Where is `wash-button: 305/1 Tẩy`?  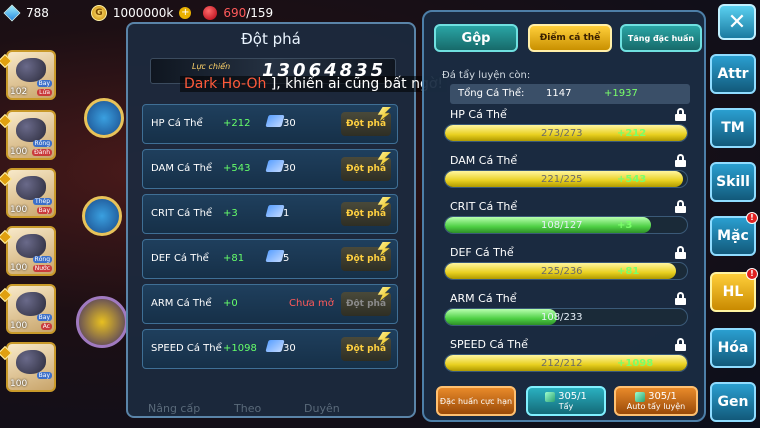 wash-button: 305/1 Tẩy is located at coordinates (566, 401).